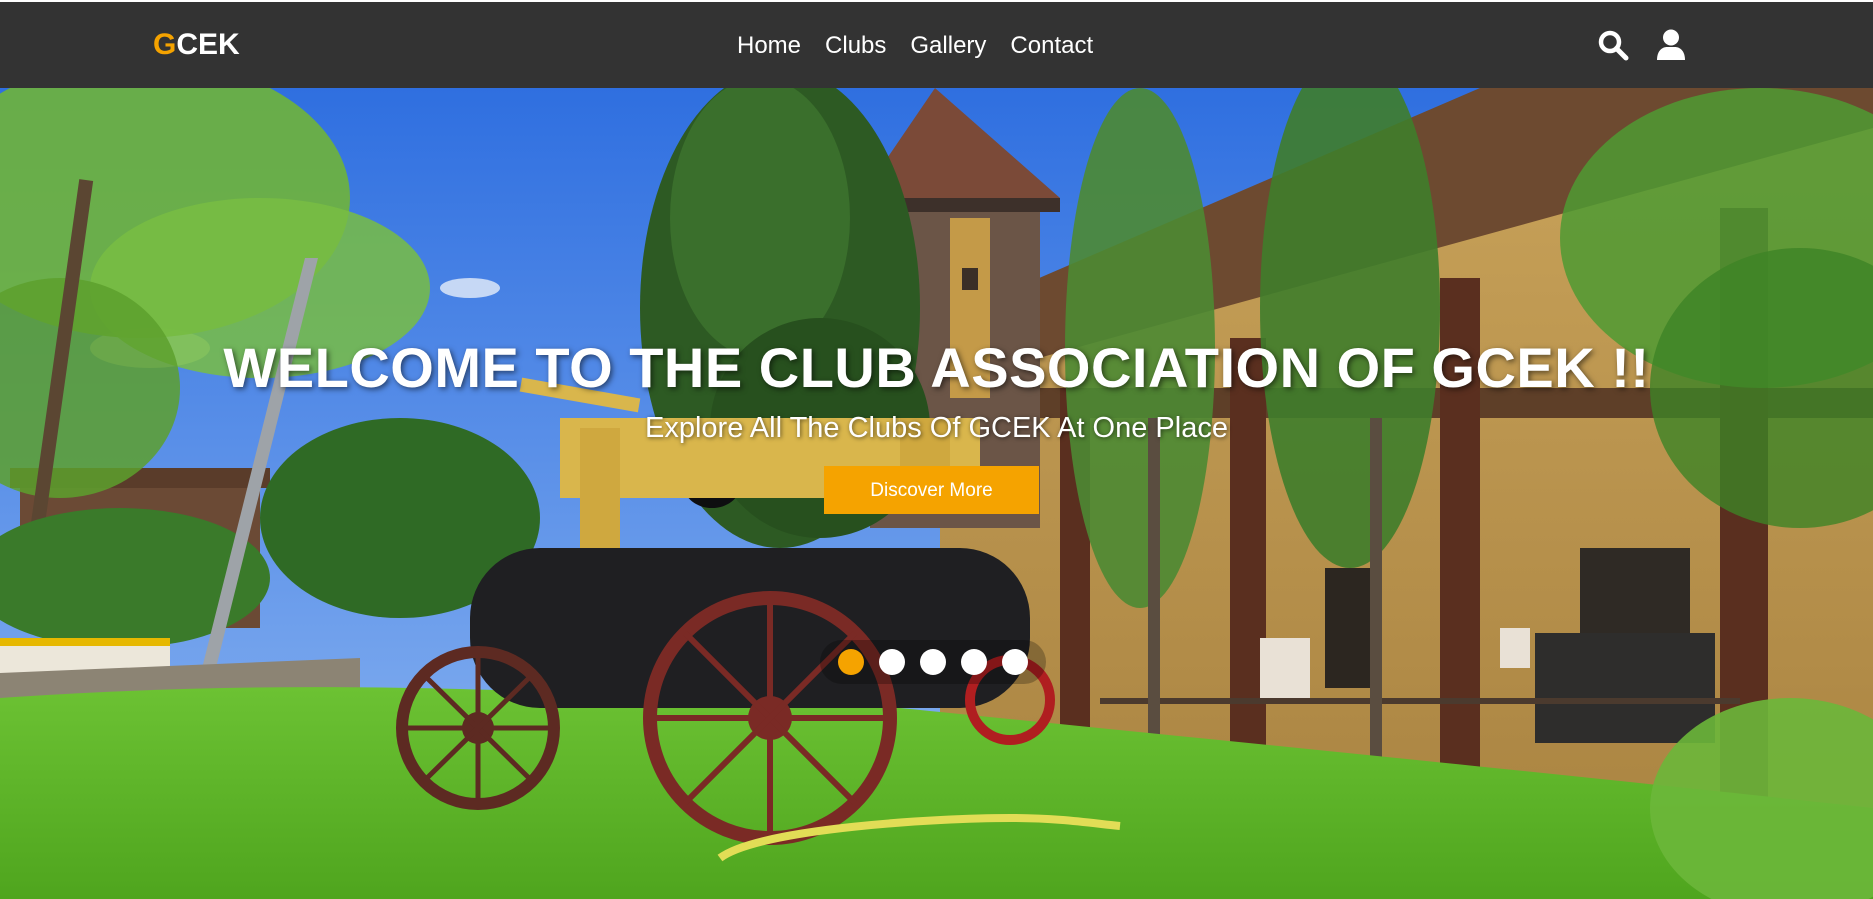  I want to click on carousel-indicators, so click(933, 662).